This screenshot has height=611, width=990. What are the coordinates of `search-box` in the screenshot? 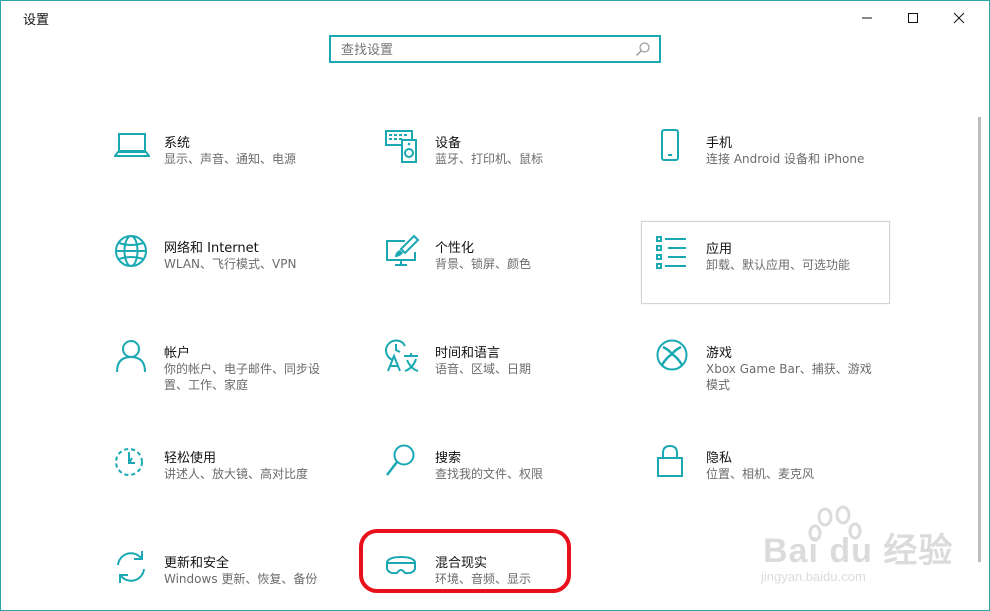 It's located at (495, 49).